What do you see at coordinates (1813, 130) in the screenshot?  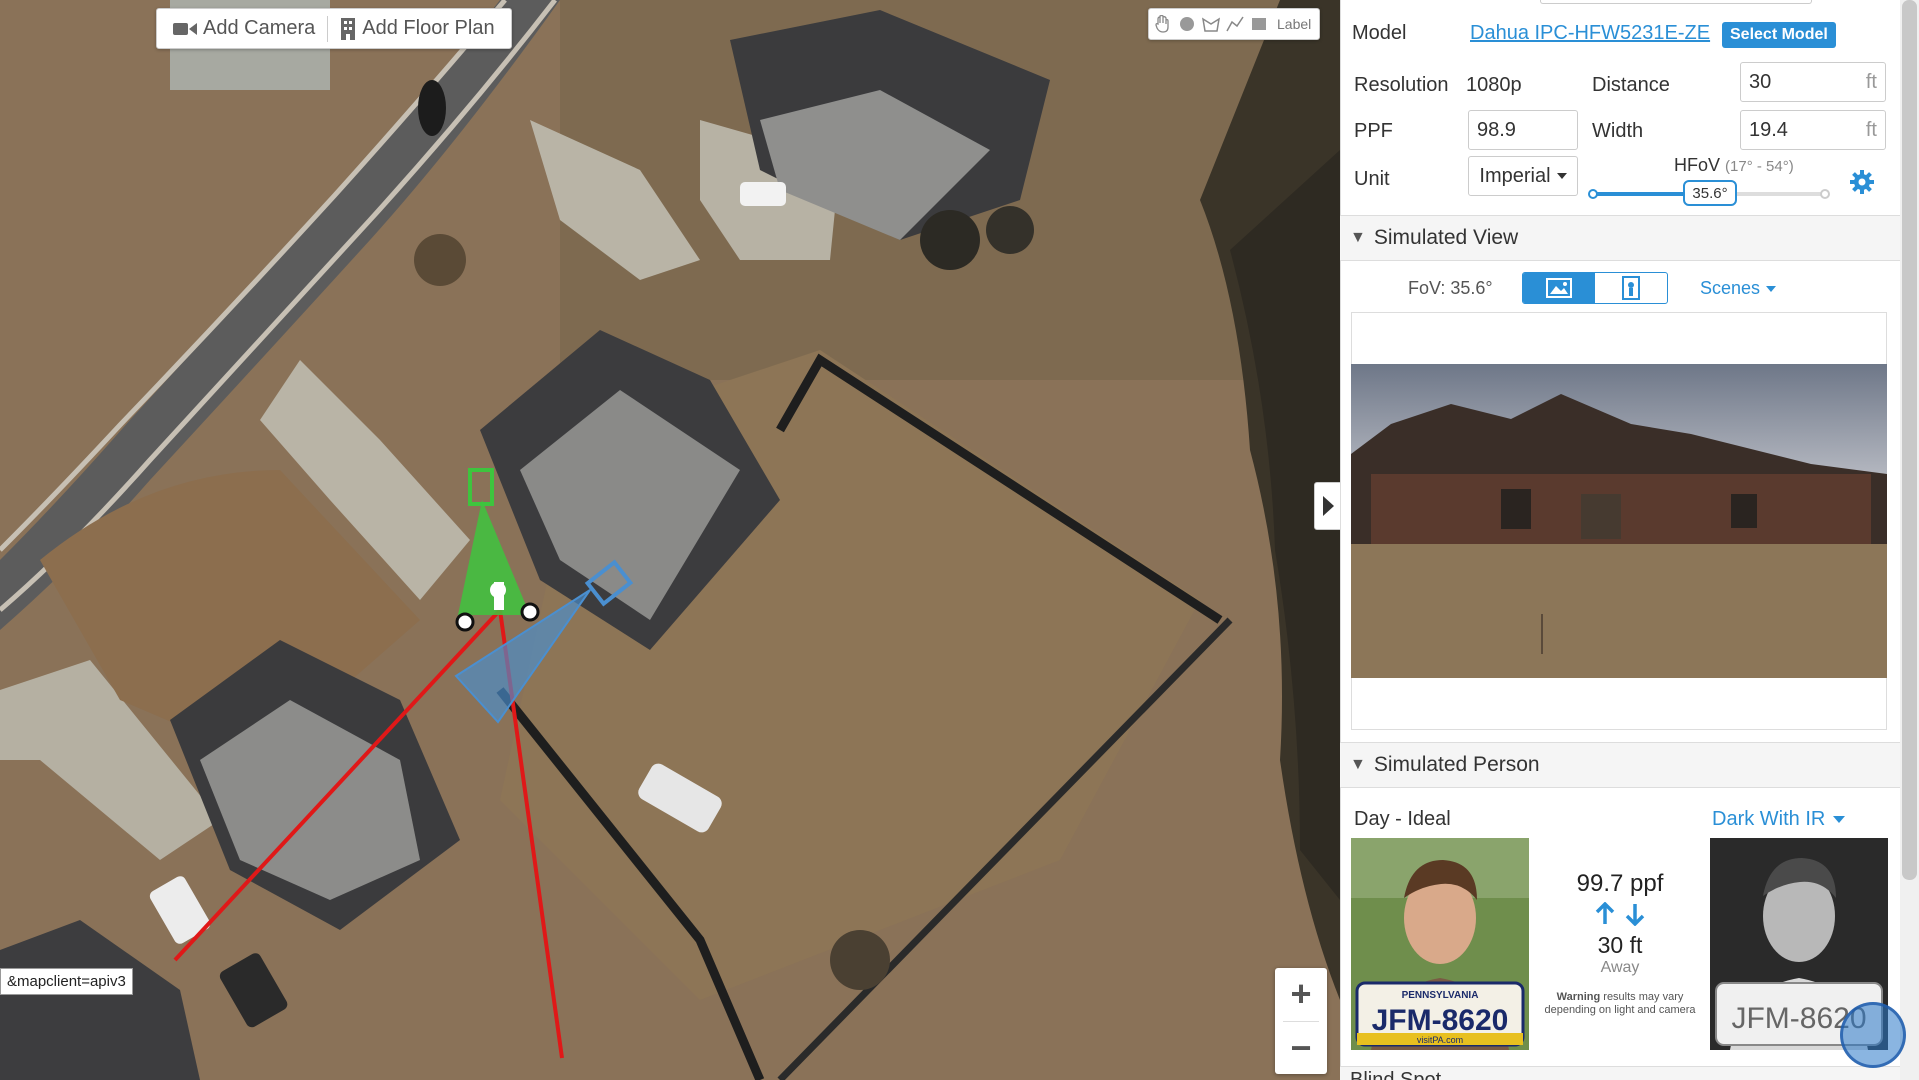 I see `width-field: 19.4 ft` at bounding box center [1813, 130].